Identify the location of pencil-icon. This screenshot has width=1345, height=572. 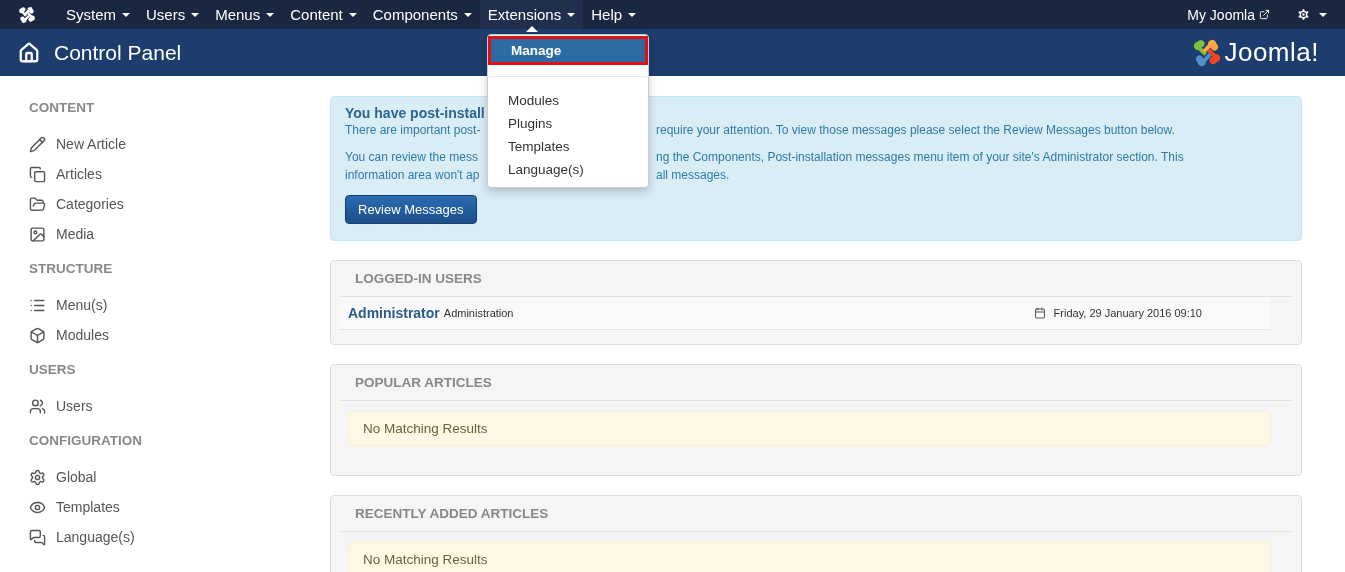
(37, 144).